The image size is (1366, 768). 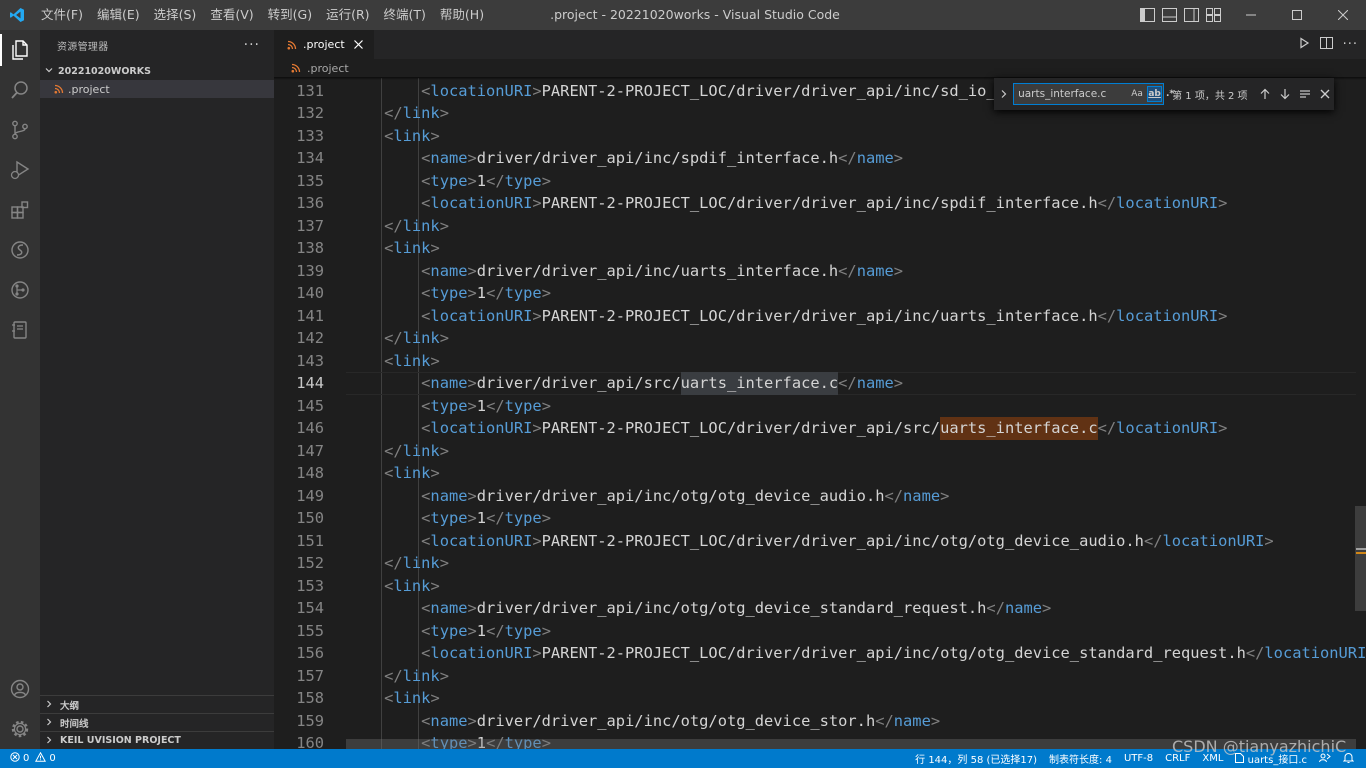 I want to click on find-widget: uarts_interface.c Aa ab .* 第 1 项，共 2 项, so click(x=1164, y=94).